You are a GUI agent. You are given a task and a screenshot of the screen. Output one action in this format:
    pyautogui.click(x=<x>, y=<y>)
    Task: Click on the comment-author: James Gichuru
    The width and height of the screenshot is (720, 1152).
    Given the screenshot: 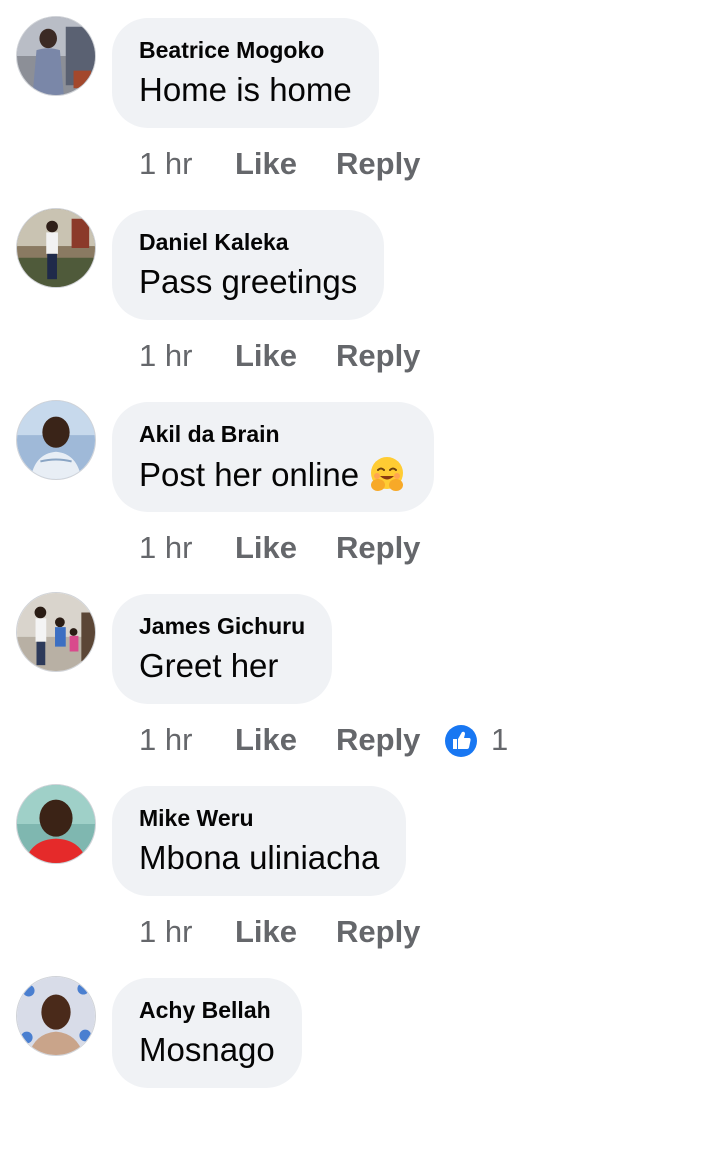 What is the action you would take?
    pyautogui.click(x=222, y=626)
    